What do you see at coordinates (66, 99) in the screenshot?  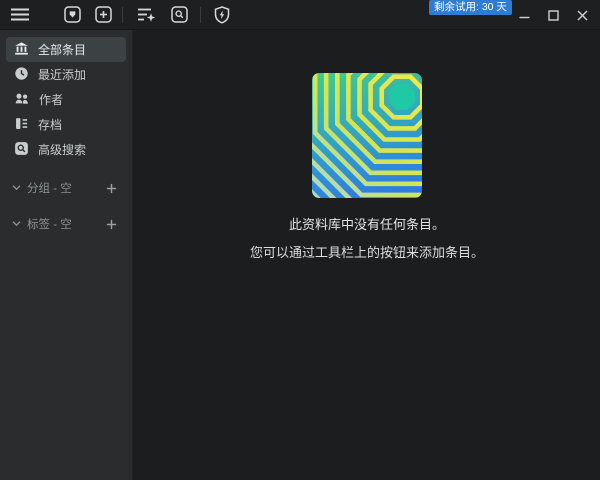 I see `sidebar-item-authors: 作者` at bounding box center [66, 99].